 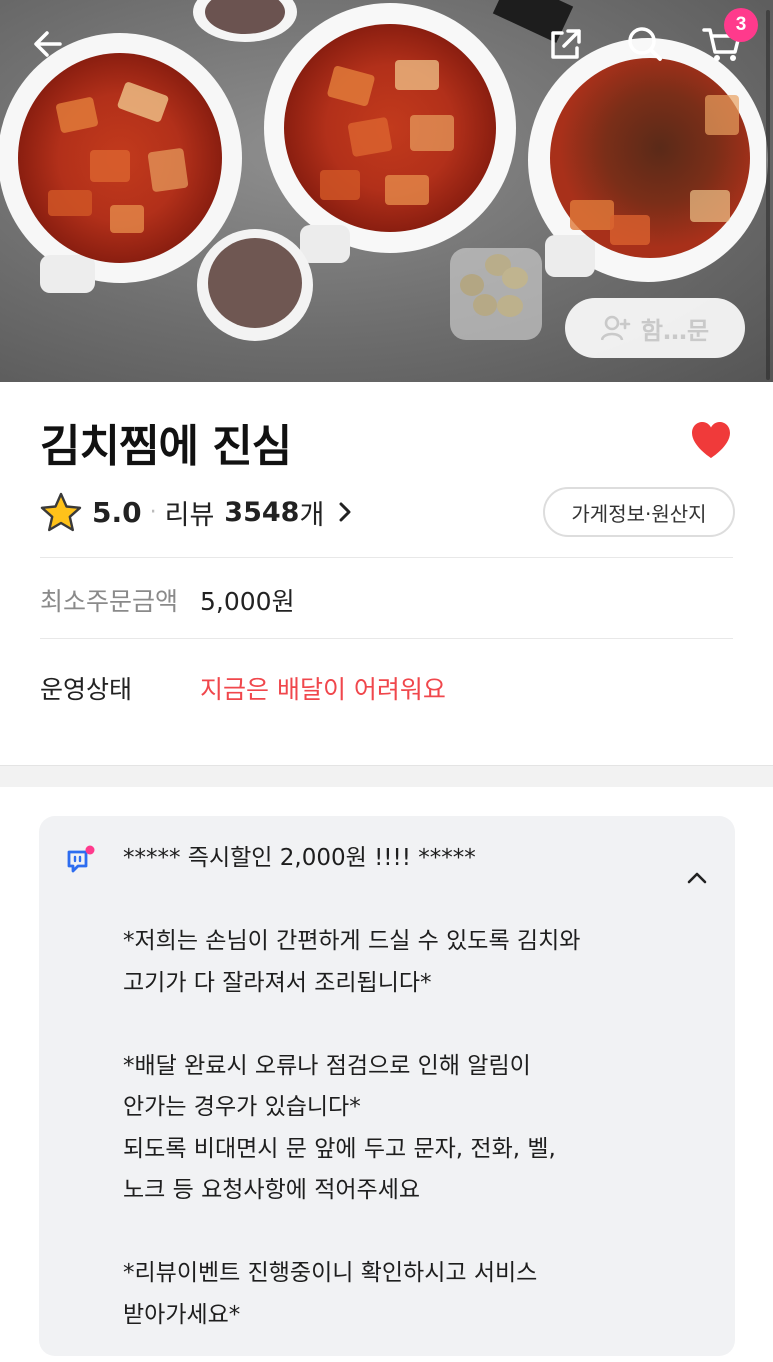 What do you see at coordinates (166, 446) in the screenshot?
I see `store-name: 김치찜에 진심` at bounding box center [166, 446].